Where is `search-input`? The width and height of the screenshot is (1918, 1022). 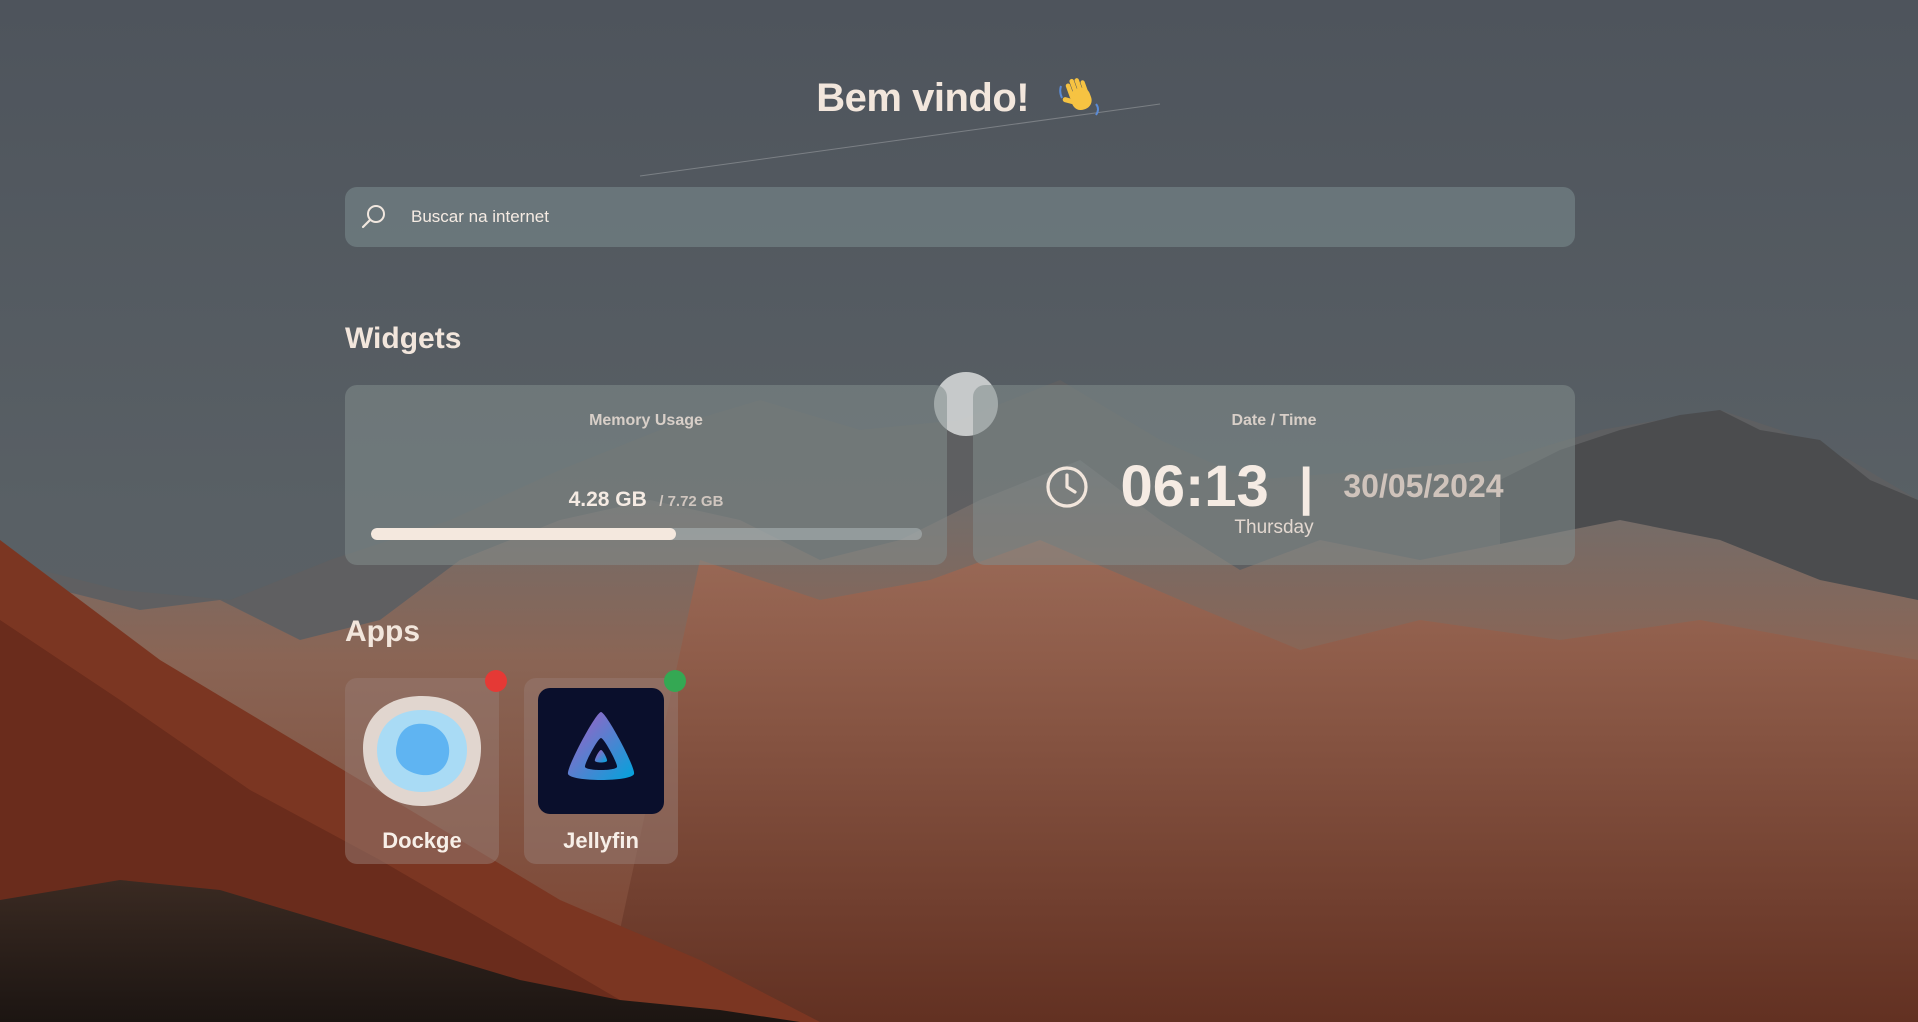
search-input is located at coordinates (992, 217).